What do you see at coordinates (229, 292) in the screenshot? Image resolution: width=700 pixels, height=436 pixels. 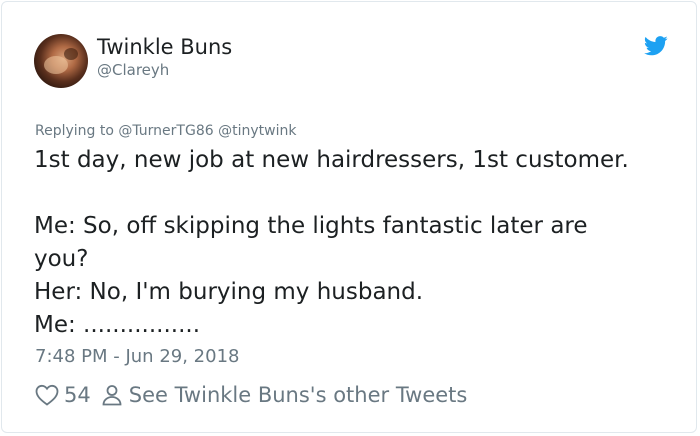 I see `tweet-line: Her: No, I'm burying my husband.` at bounding box center [229, 292].